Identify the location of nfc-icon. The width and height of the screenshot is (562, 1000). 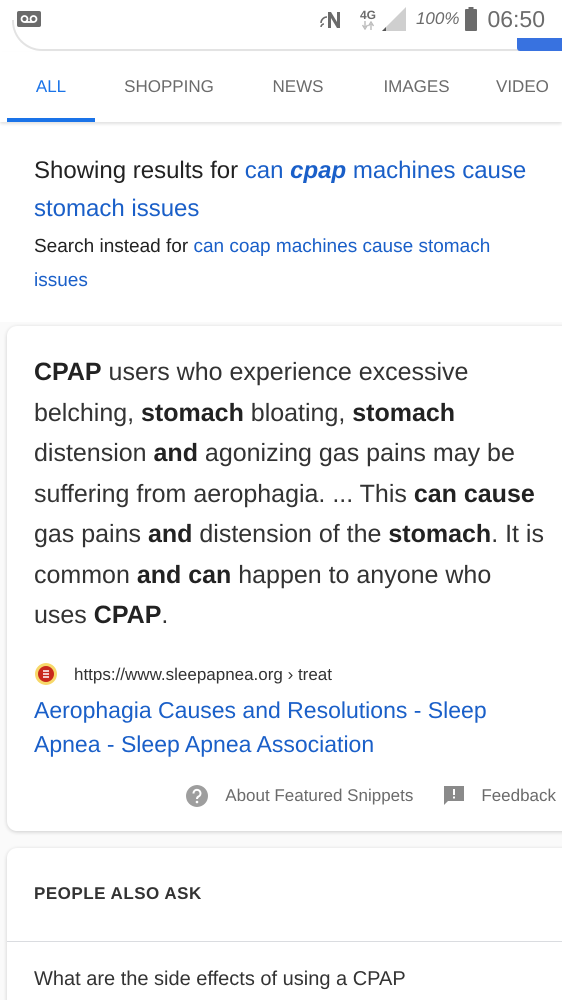
(331, 19).